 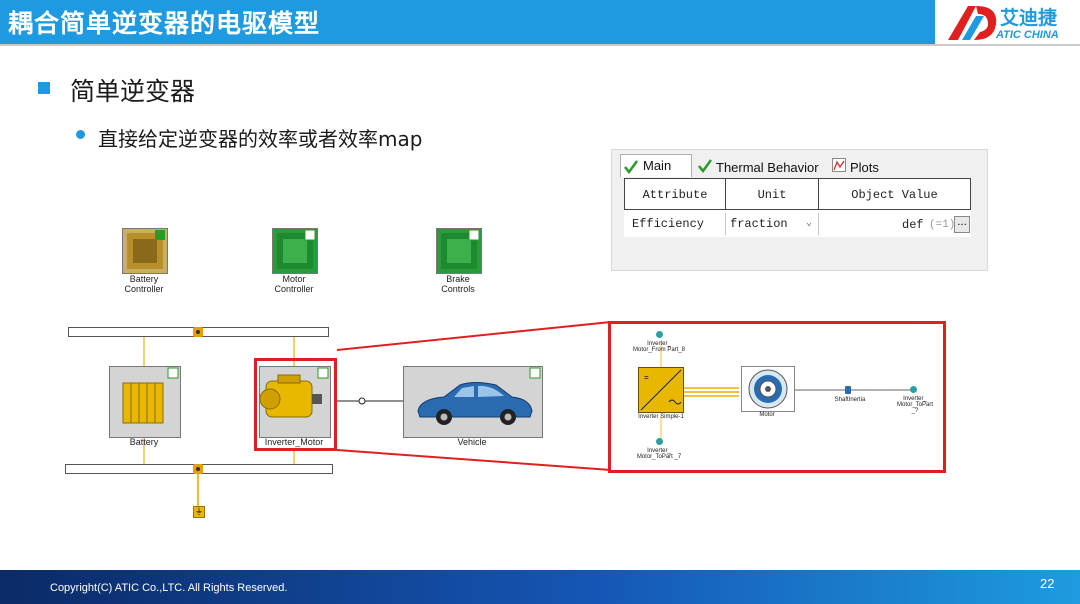 I want to click on page-number: 22, so click(x=1047, y=583).